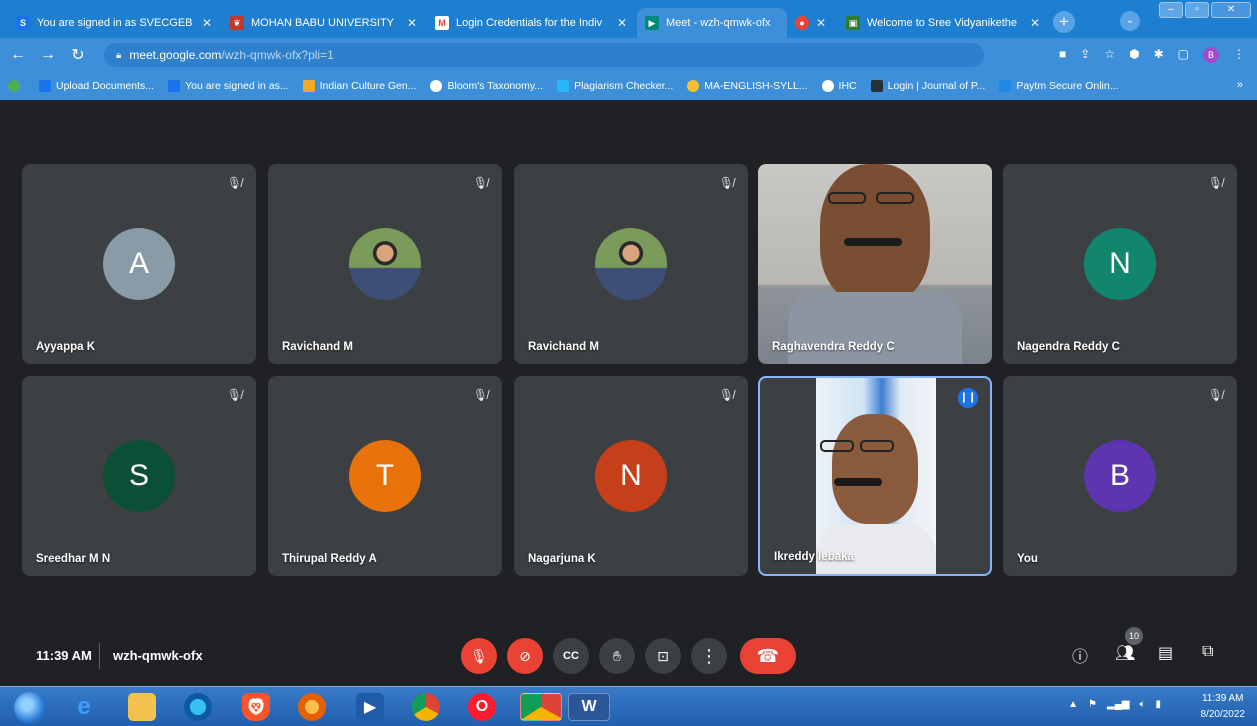  I want to click on url-host: meet.google.com, so click(175, 55).